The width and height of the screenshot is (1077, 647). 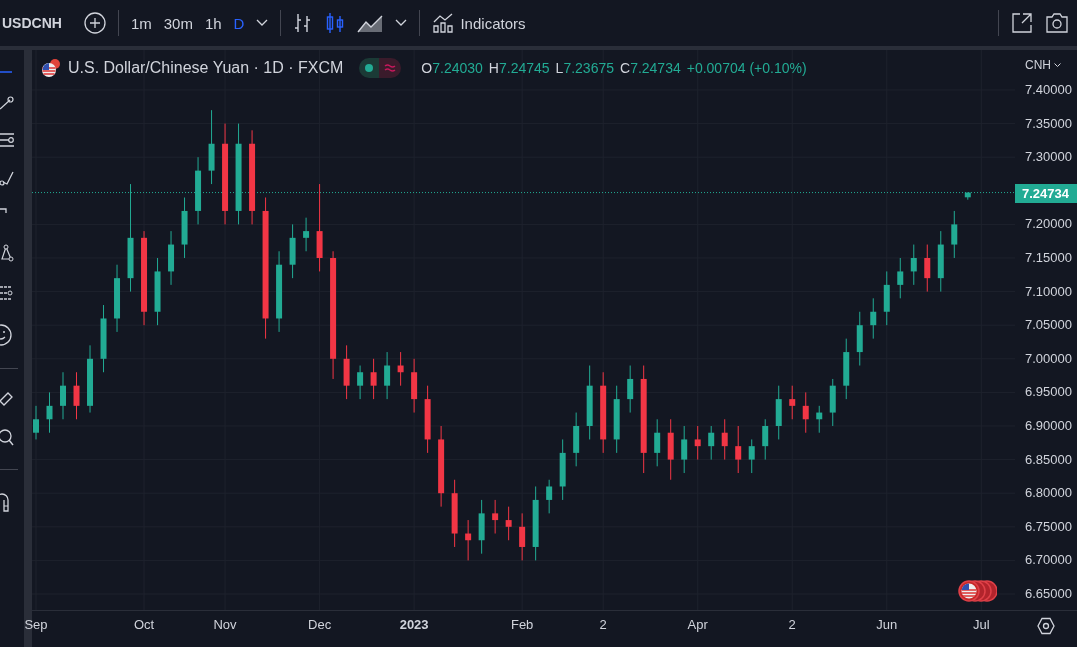 I want to click on price-label: 7.05000, so click(x=1048, y=325).